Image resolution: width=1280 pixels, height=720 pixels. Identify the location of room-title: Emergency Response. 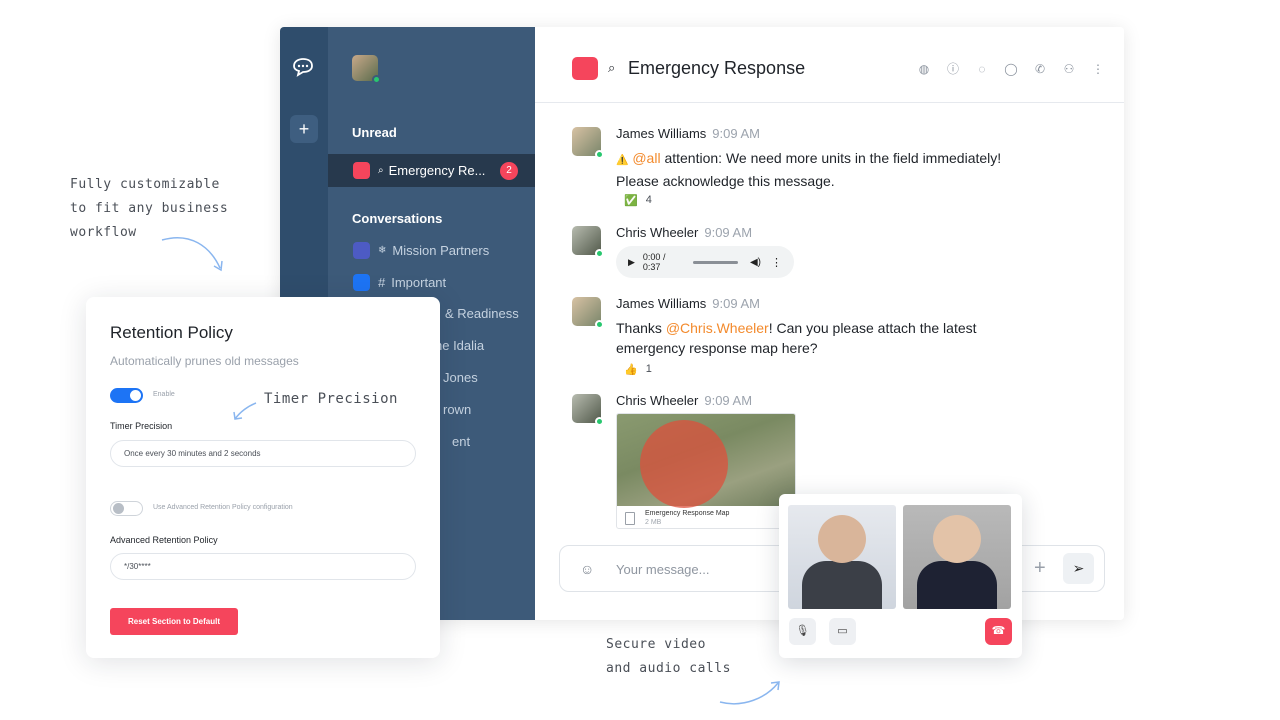
(717, 68).